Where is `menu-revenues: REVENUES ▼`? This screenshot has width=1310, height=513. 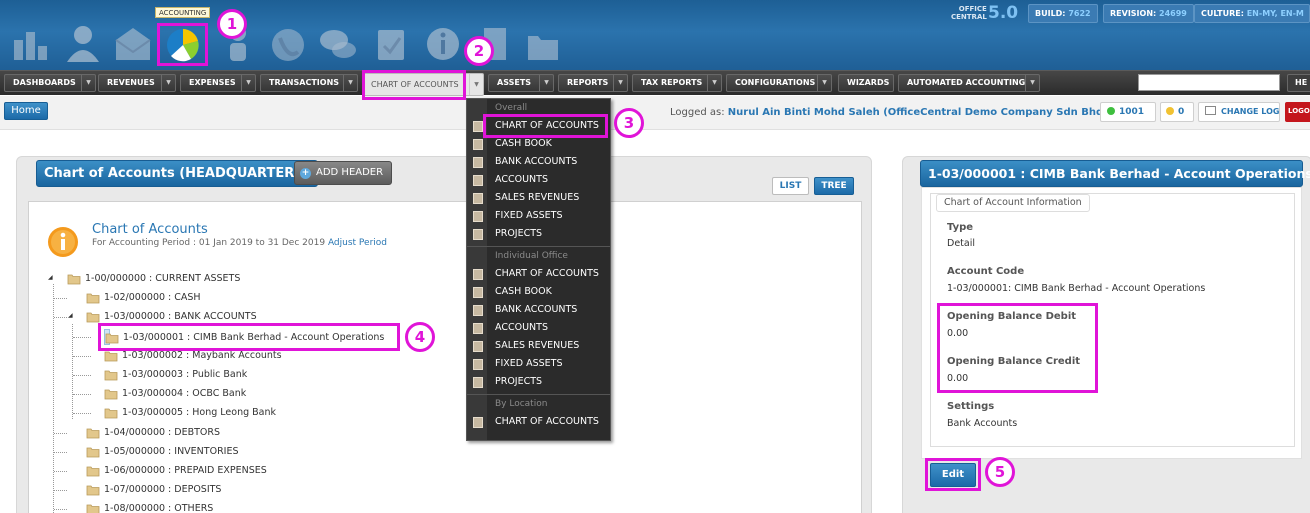
menu-revenues: REVENUES ▼ is located at coordinates (137, 83).